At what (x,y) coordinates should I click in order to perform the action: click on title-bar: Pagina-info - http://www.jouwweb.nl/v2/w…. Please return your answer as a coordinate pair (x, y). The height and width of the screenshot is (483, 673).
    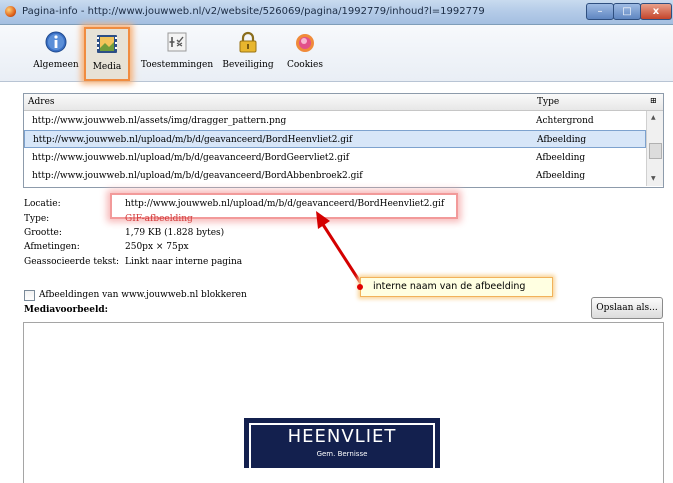
    Looking at the image, I should click on (336, 12).